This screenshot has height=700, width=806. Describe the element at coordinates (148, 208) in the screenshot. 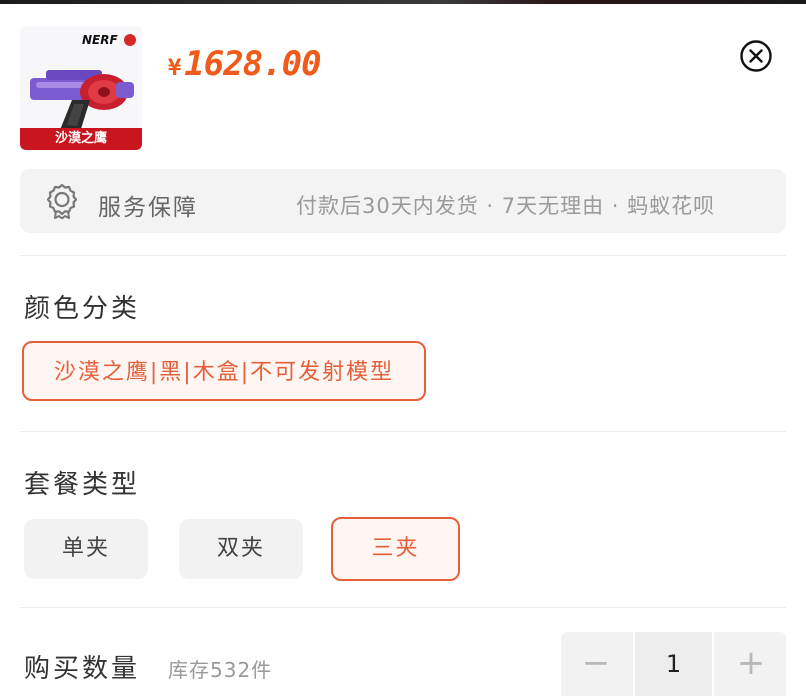

I see `service-title: 服务保障` at that location.